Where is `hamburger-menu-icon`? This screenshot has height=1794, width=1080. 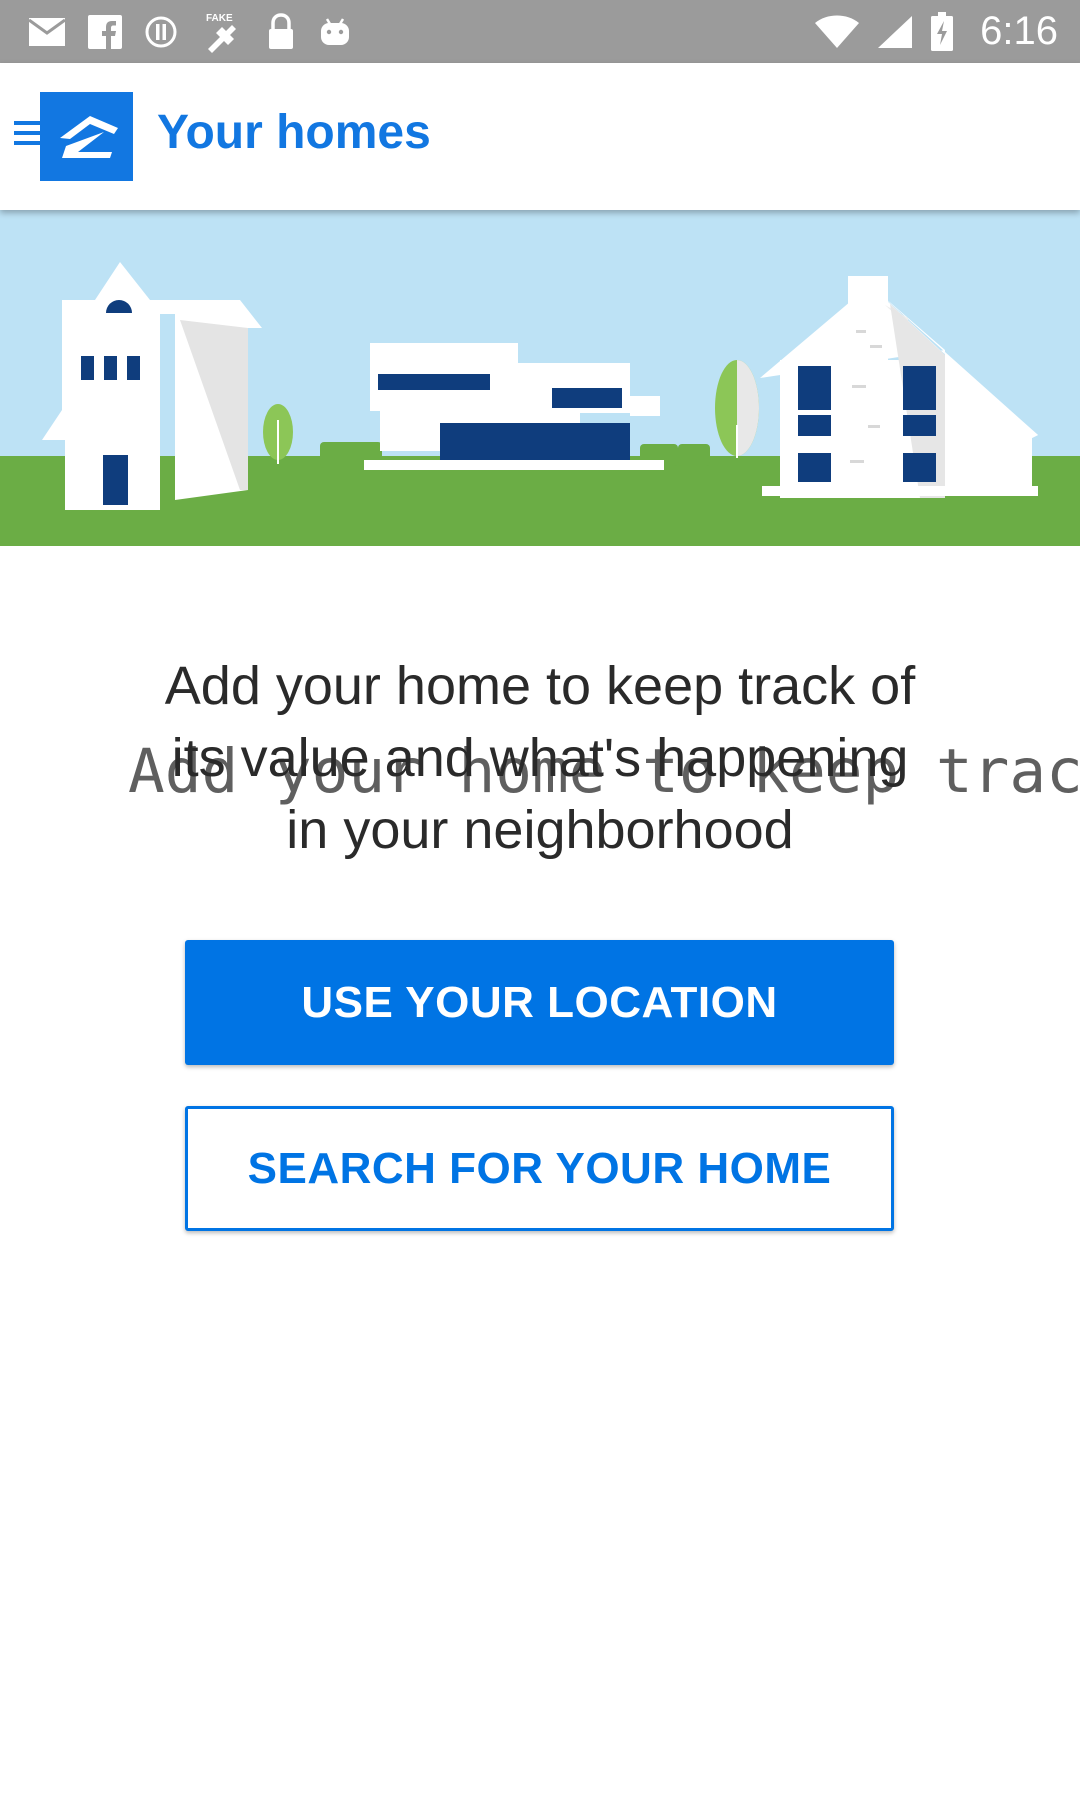
hamburger-menu-icon is located at coordinates (27, 133).